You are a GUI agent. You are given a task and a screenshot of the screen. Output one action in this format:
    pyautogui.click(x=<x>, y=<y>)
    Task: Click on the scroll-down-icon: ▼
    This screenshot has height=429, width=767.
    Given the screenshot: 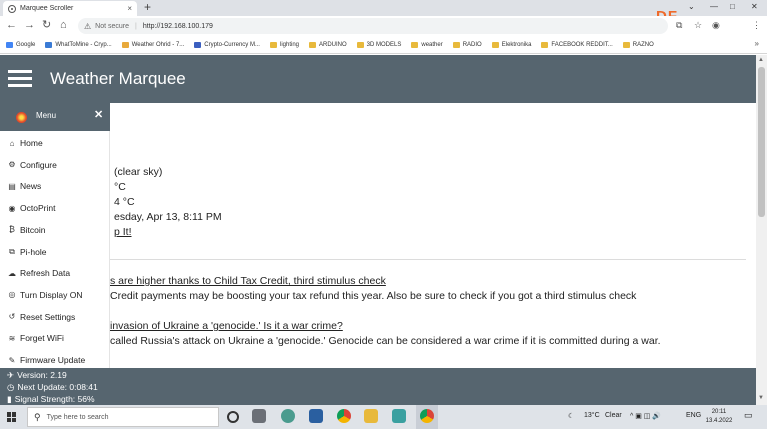 What is the action you would take?
    pyautogui.click(x=761, y=398)
    